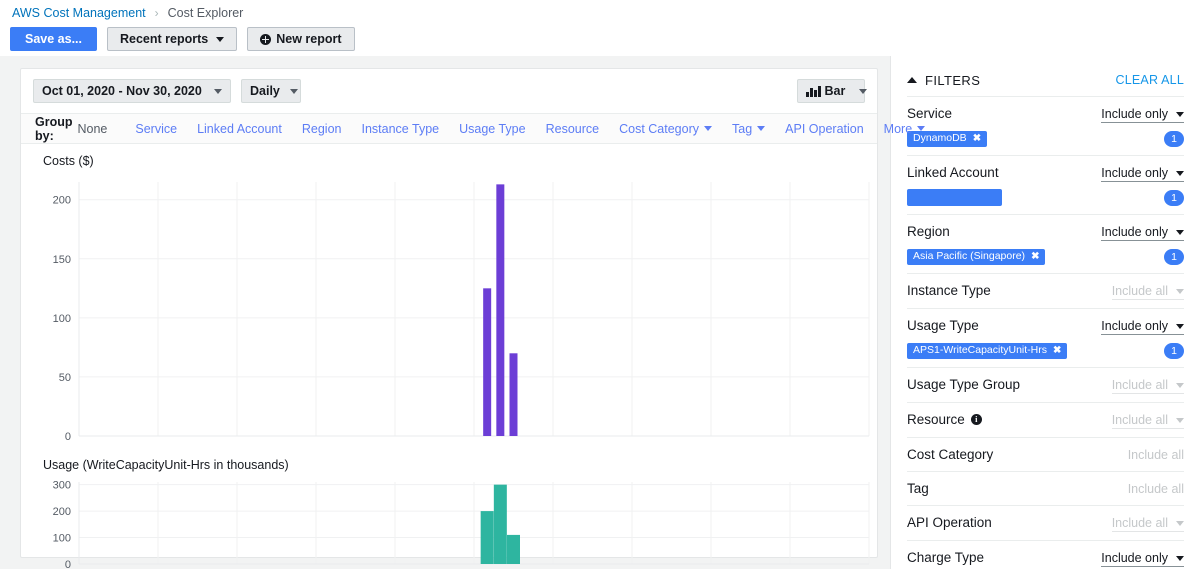  Describe the element at coordinates (1045, 232) in the screenshot. I see `filter-row-header: Region Include only` at that location.